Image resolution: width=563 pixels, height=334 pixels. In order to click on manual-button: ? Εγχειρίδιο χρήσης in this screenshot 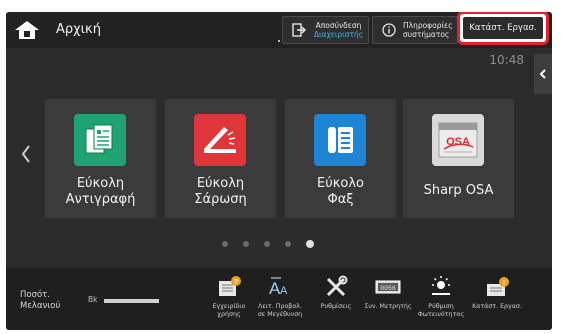, I will do `click(229, 301)`.